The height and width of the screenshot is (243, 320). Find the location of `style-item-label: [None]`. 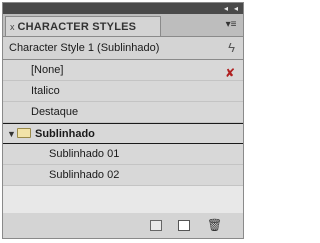

style-item-label: [None] is located at coordinates (47, 70).